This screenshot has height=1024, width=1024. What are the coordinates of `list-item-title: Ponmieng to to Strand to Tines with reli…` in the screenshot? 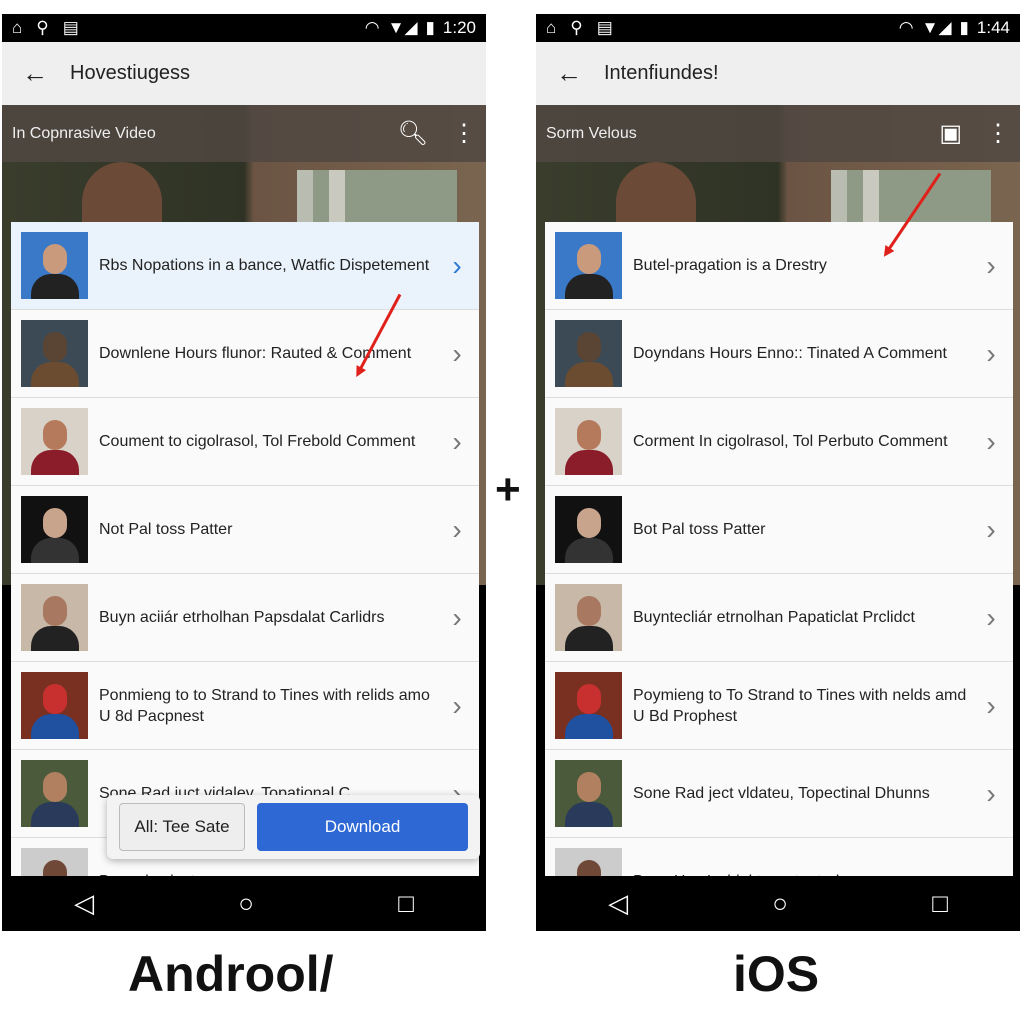 It's located at (264, 705).